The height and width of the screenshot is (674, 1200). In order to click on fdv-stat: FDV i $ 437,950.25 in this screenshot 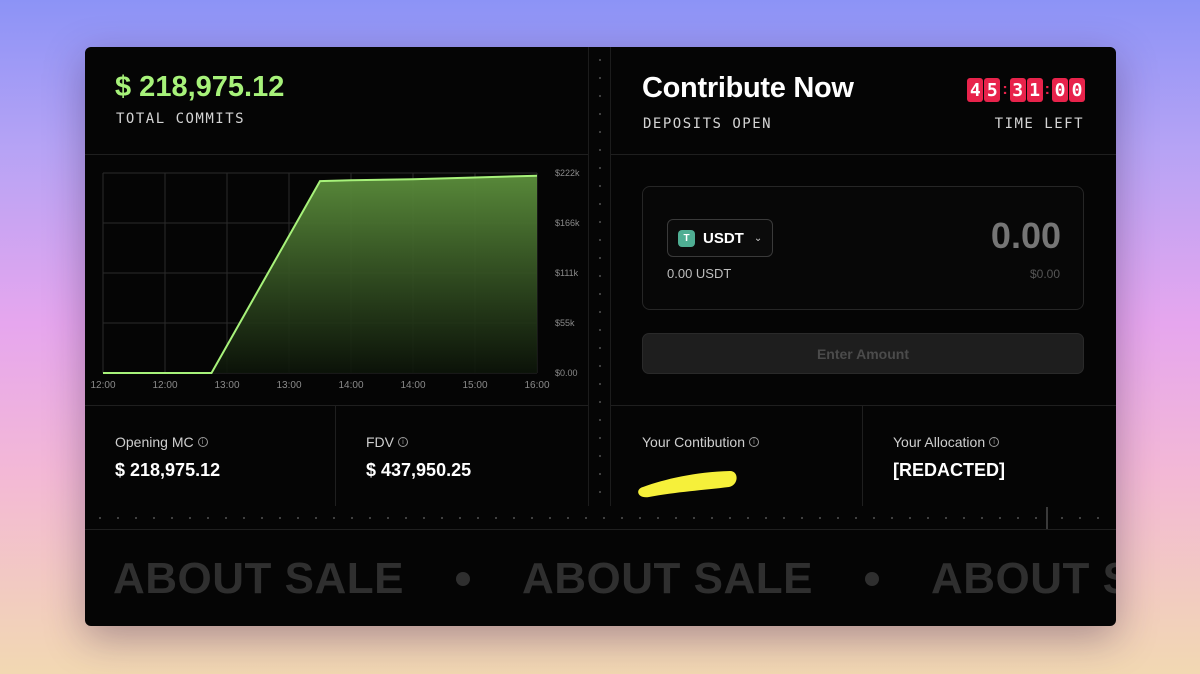, I will do `click(462, 455)`.